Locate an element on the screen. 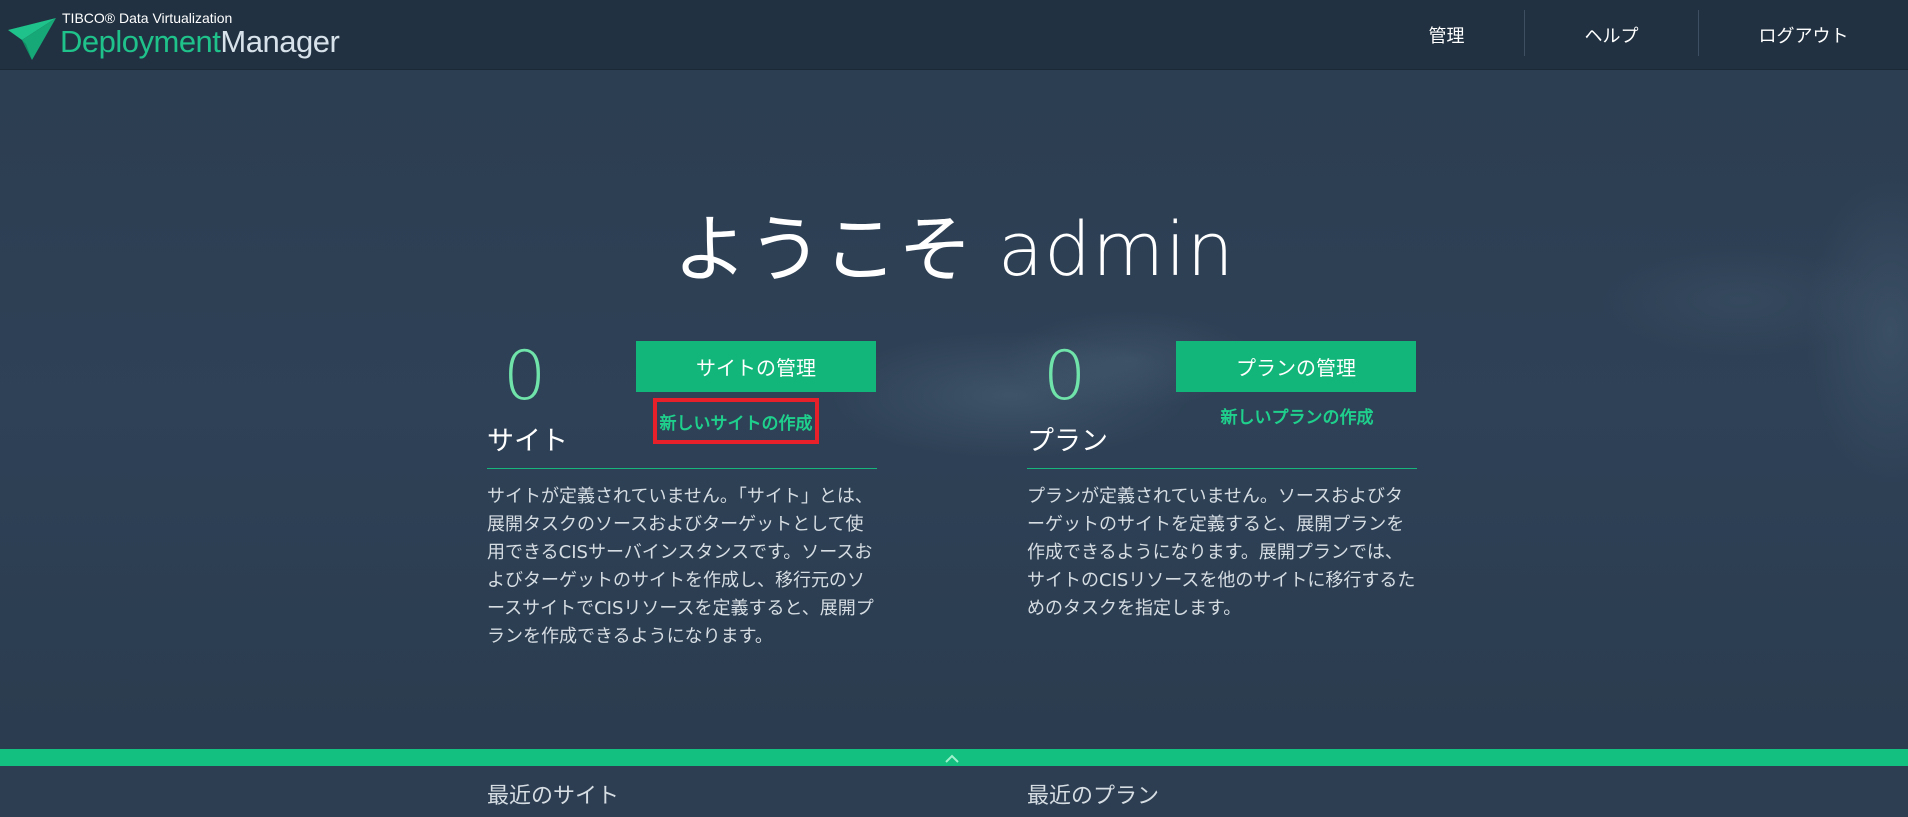 The width and height of the screenshot is (1908, 817). sites-title: サイト is located at coordinates (527, 441).